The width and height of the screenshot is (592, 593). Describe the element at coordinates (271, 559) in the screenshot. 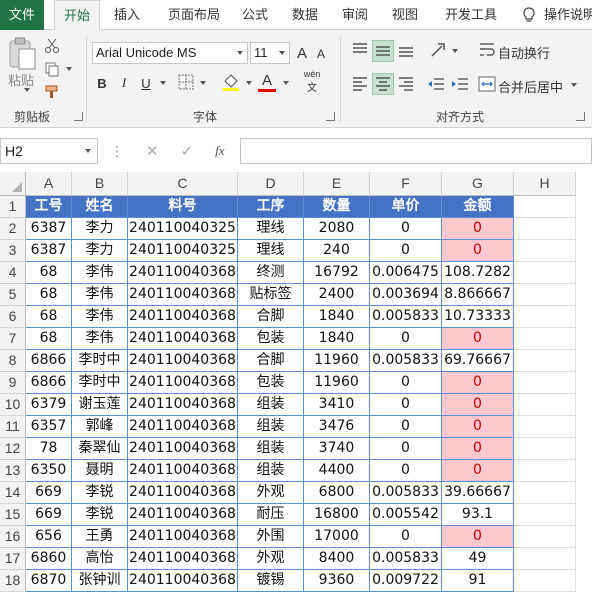

I see `table-cell: 外观` at that location.